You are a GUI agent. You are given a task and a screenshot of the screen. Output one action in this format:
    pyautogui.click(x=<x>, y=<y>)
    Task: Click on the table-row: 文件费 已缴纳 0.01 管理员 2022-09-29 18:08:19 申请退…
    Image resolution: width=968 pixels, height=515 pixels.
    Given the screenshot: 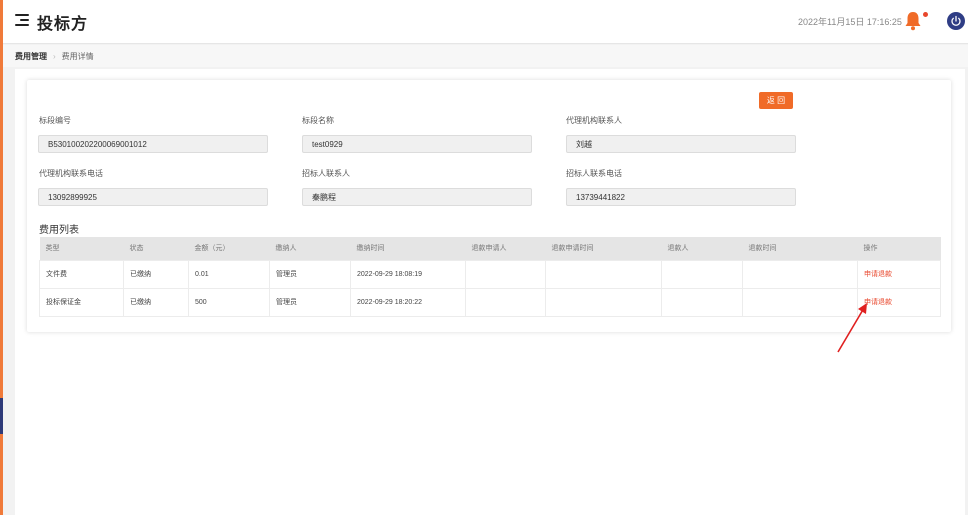 What is the action you would take?
    pyautogui.click(x=490, y=274)
    